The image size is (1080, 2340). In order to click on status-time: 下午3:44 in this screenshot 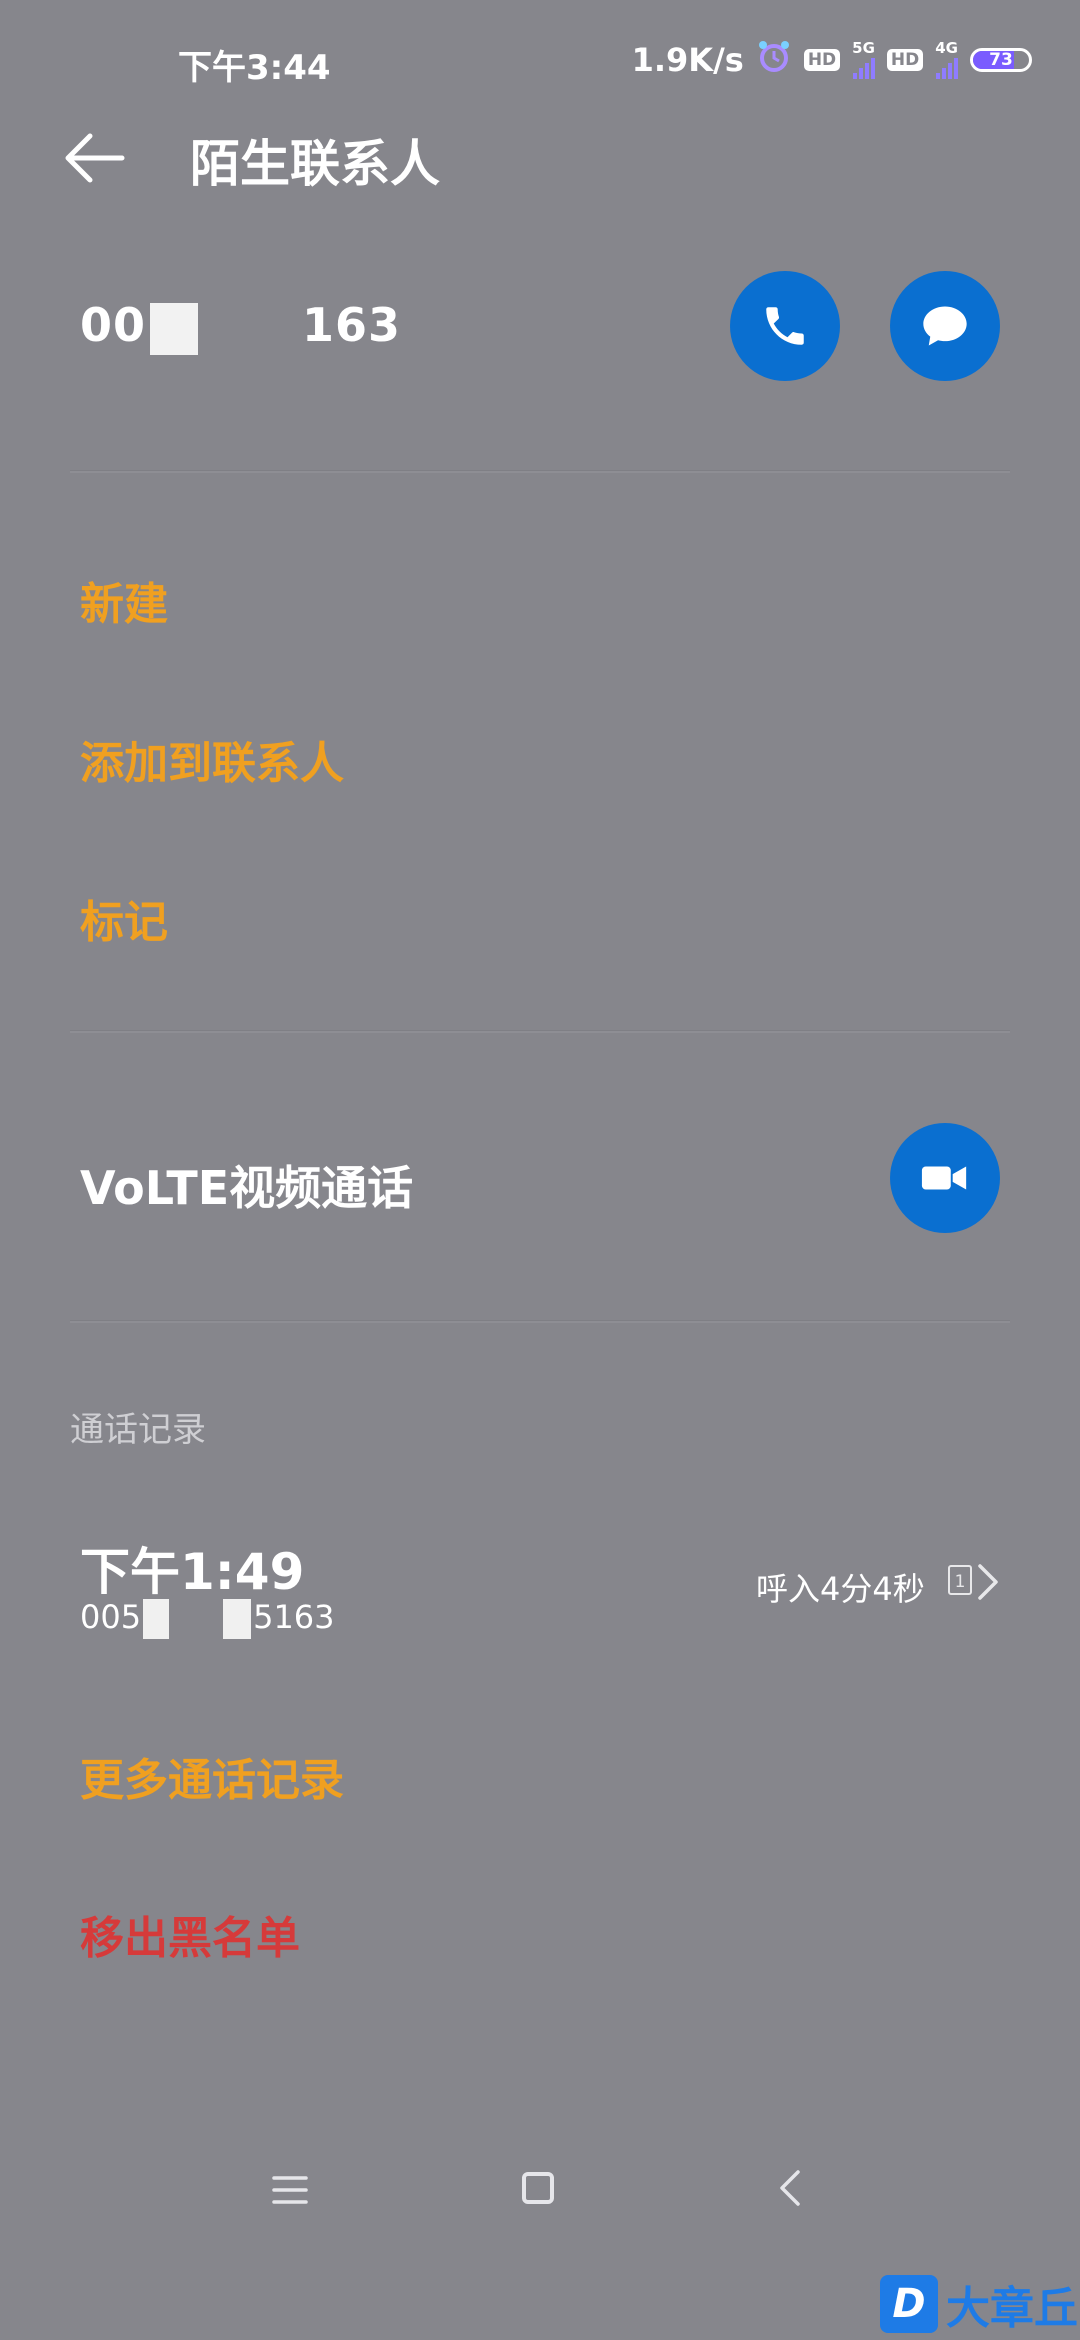, I will do `click(254, 68)`.